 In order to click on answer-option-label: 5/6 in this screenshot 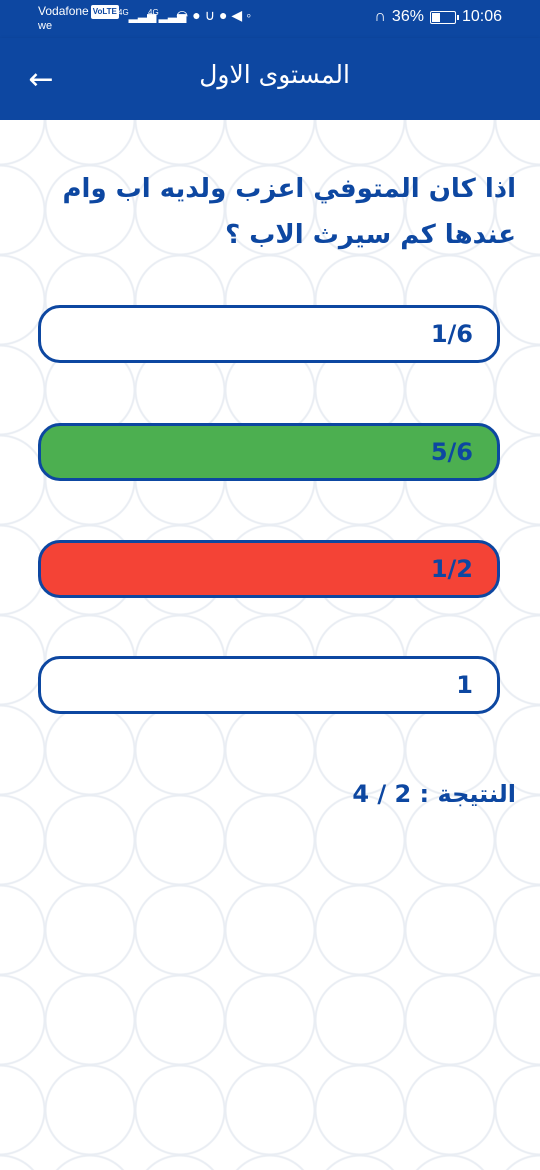, I will do `click(451, 452)`.